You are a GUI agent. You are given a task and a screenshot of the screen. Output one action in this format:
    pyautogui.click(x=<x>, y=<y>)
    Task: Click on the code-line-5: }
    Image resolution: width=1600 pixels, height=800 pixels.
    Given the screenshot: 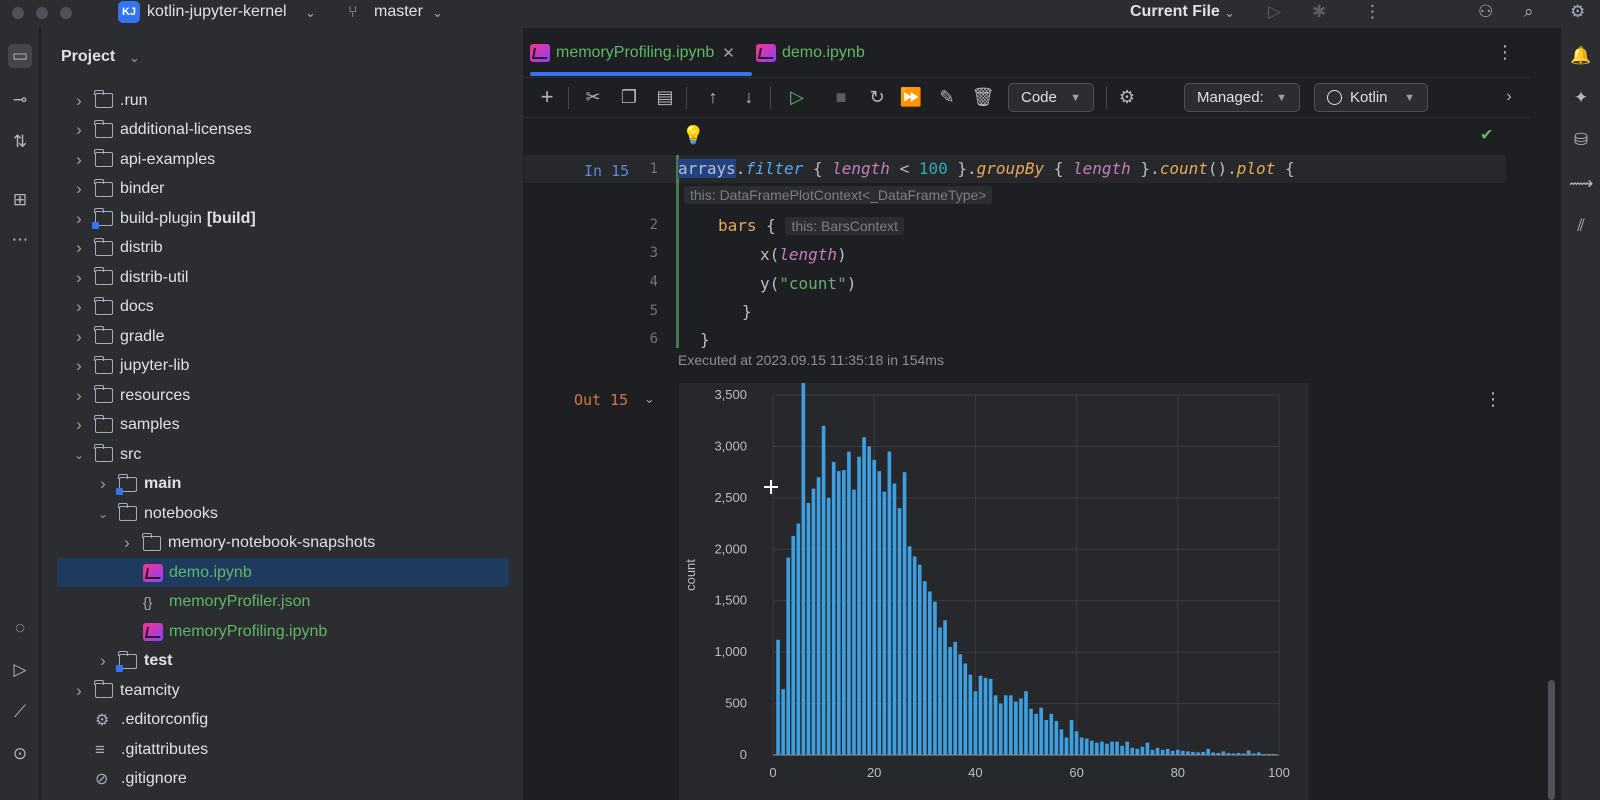 What is the action you would take?
    pyautogui.click(x=747, y=311)
    